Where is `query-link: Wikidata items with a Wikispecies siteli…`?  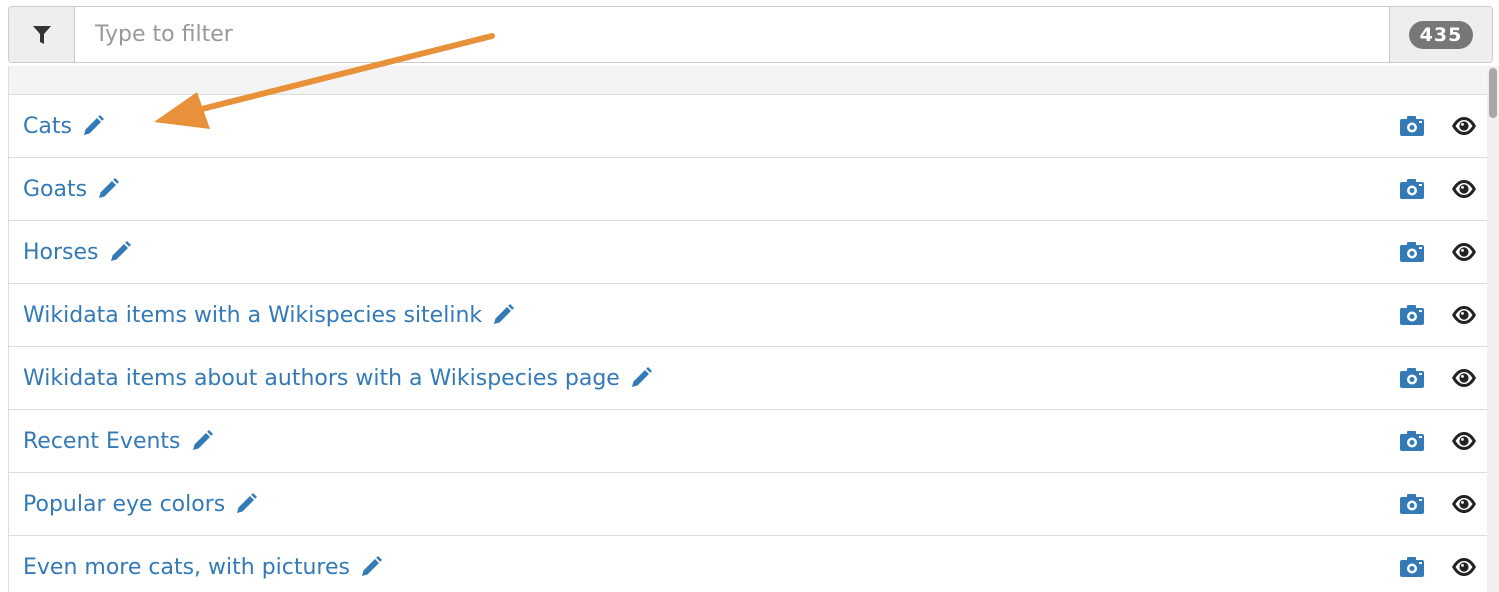
query-link: Wikidata items with a Wikispecies siteli… is located at coordinates (269, 315).